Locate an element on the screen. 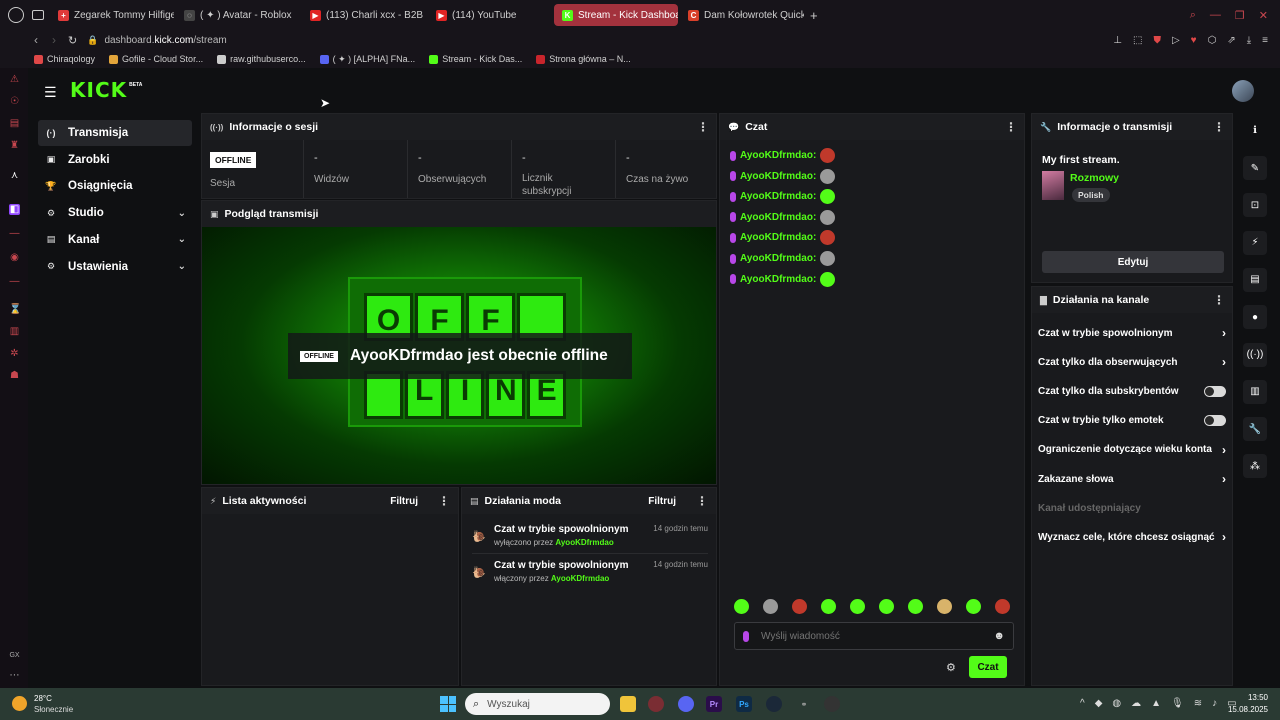 The image size is (1280, 720). microphone-icon is located at coordinates (746, 636).